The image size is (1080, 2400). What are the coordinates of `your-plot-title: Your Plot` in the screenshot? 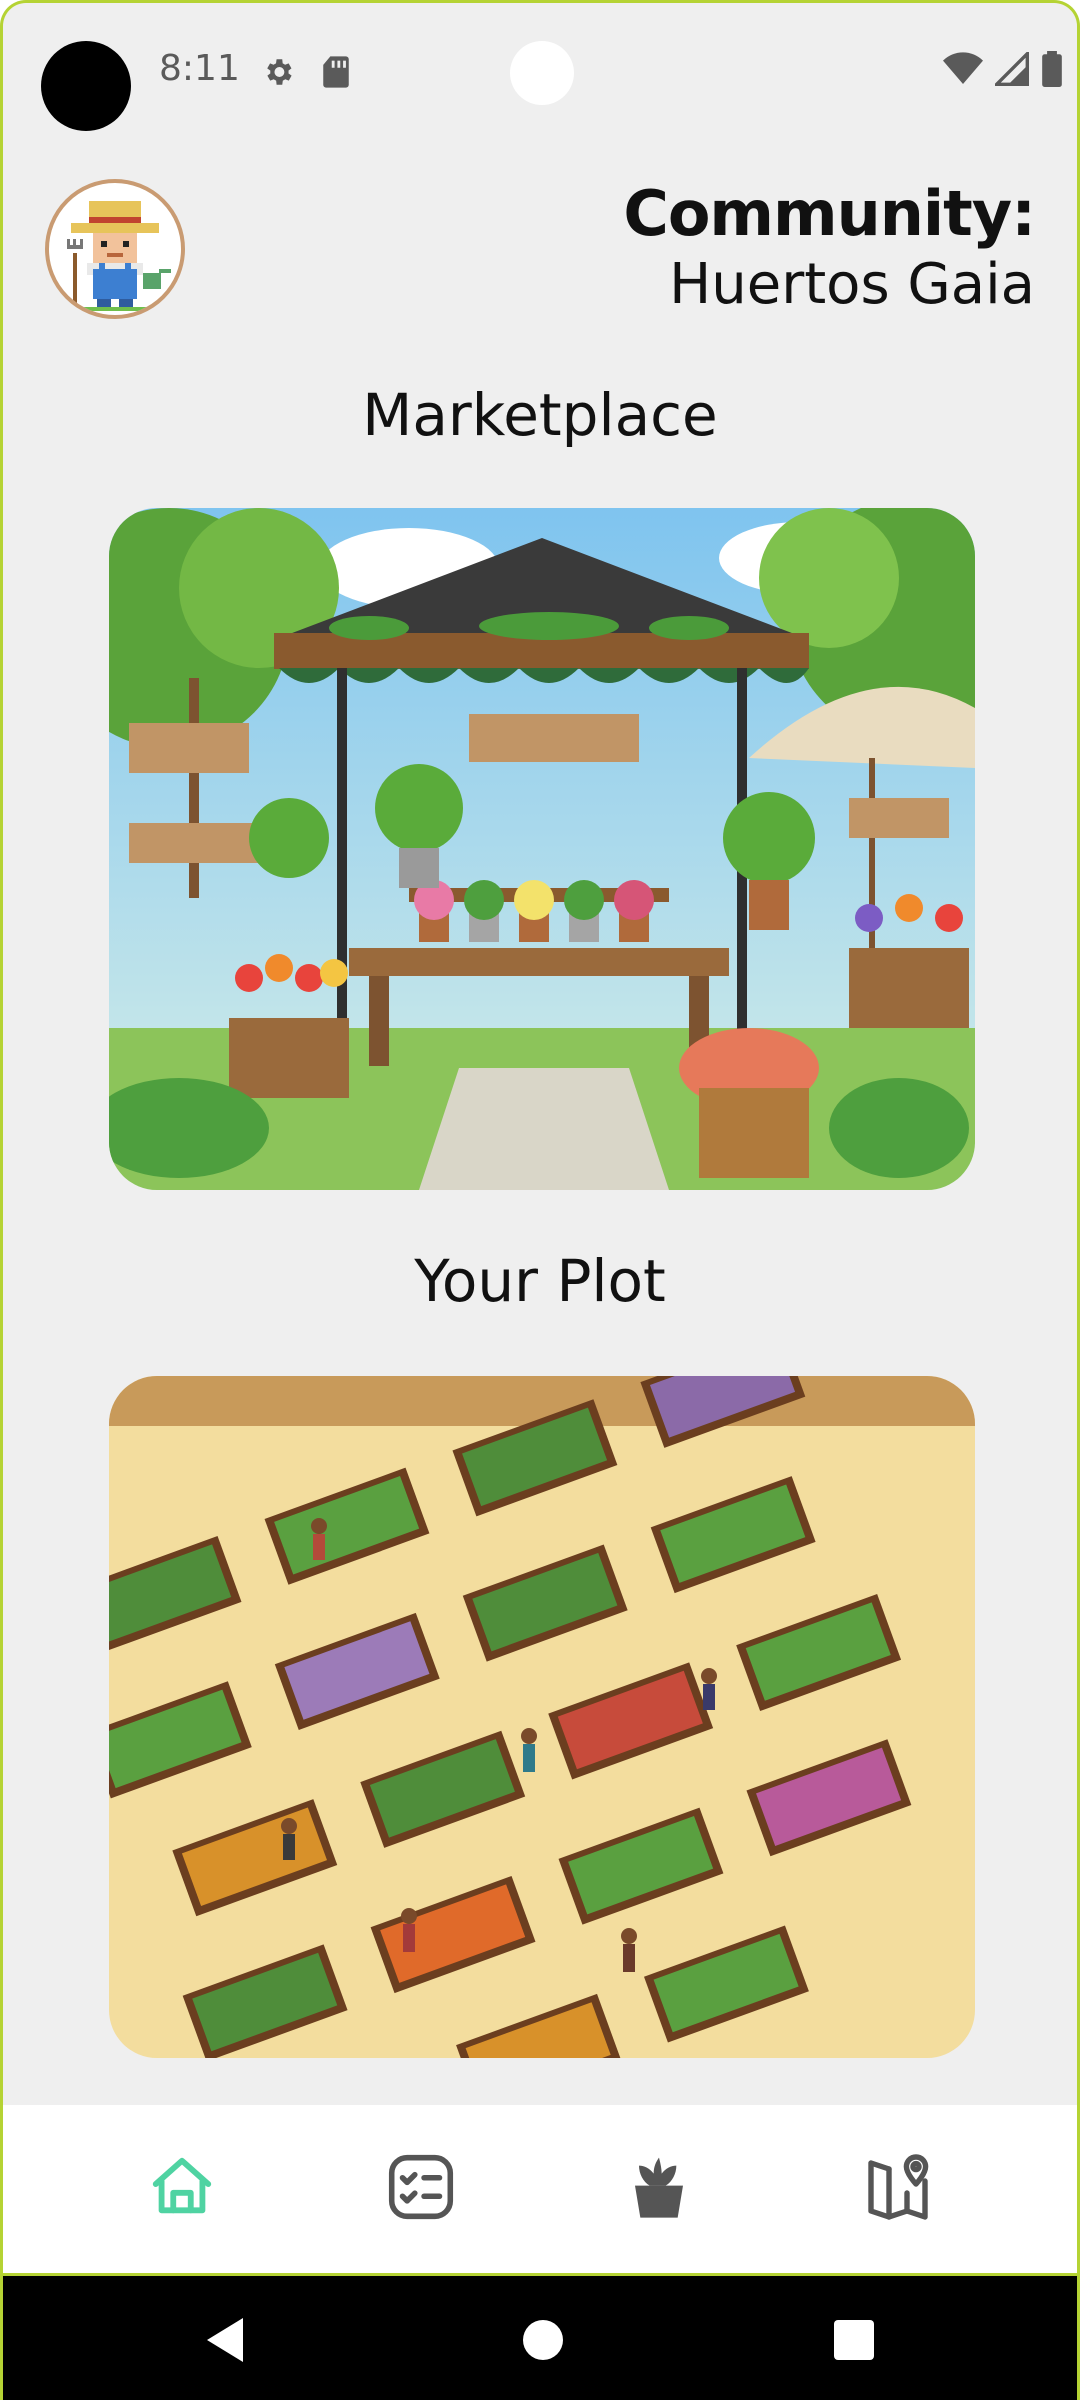 It's located at (540, 1281).